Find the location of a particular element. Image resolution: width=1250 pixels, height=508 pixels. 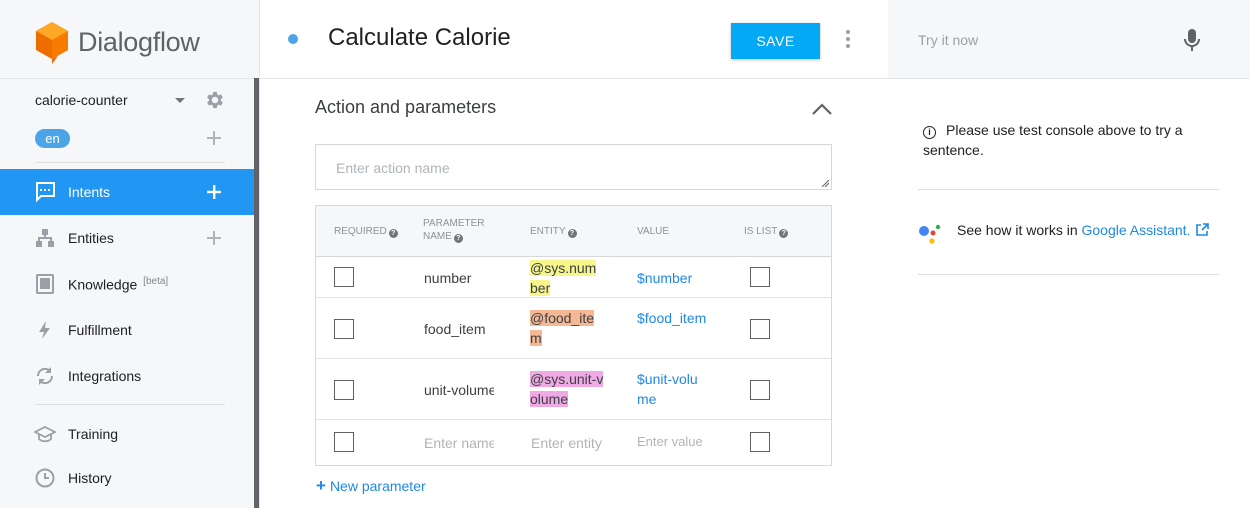

sidebar-item-label: Knowledge [beta] is located at coordinates (118, 284).